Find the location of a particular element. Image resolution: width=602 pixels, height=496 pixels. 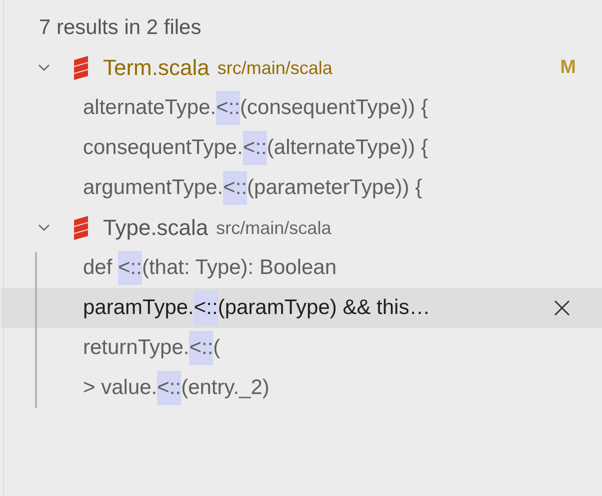

results-summary: 7 results in 2 files is located at coordinates (120, 28).